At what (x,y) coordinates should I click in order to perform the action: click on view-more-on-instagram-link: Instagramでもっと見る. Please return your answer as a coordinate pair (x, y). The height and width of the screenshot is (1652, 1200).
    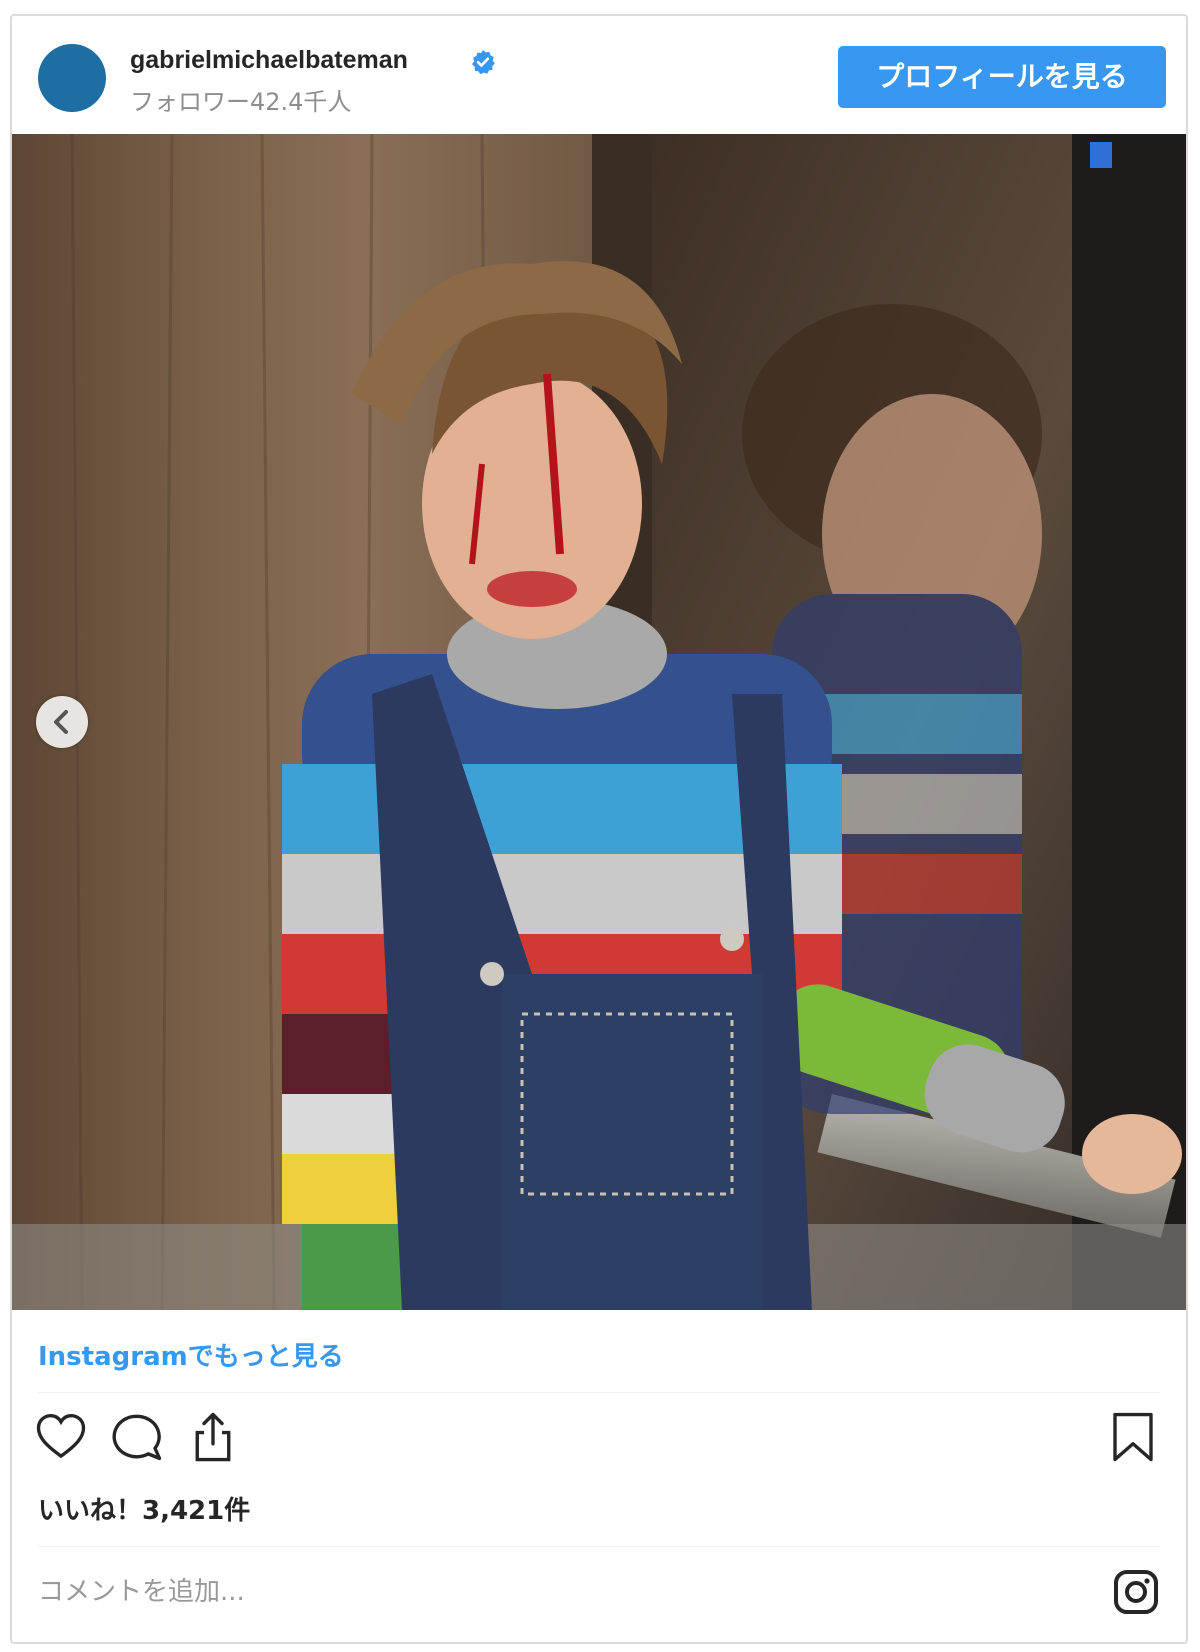
    Looking at the image, I should click on (191, 1354).